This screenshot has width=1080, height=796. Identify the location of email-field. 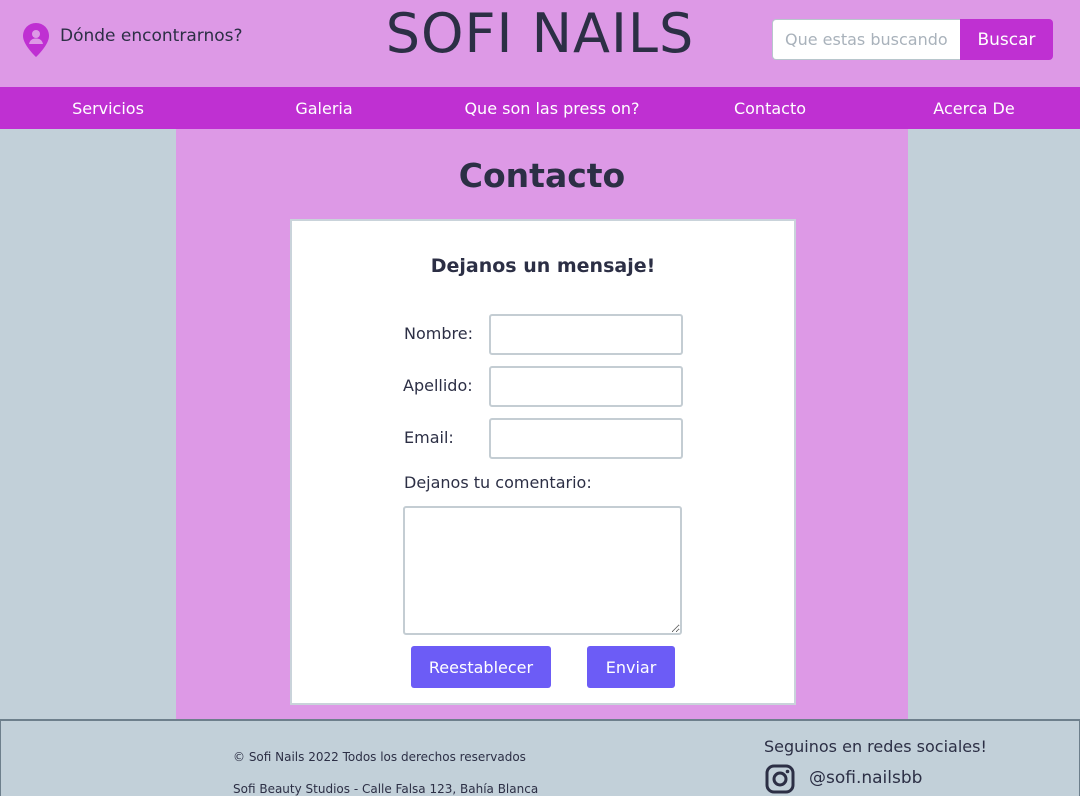
(586, 438).